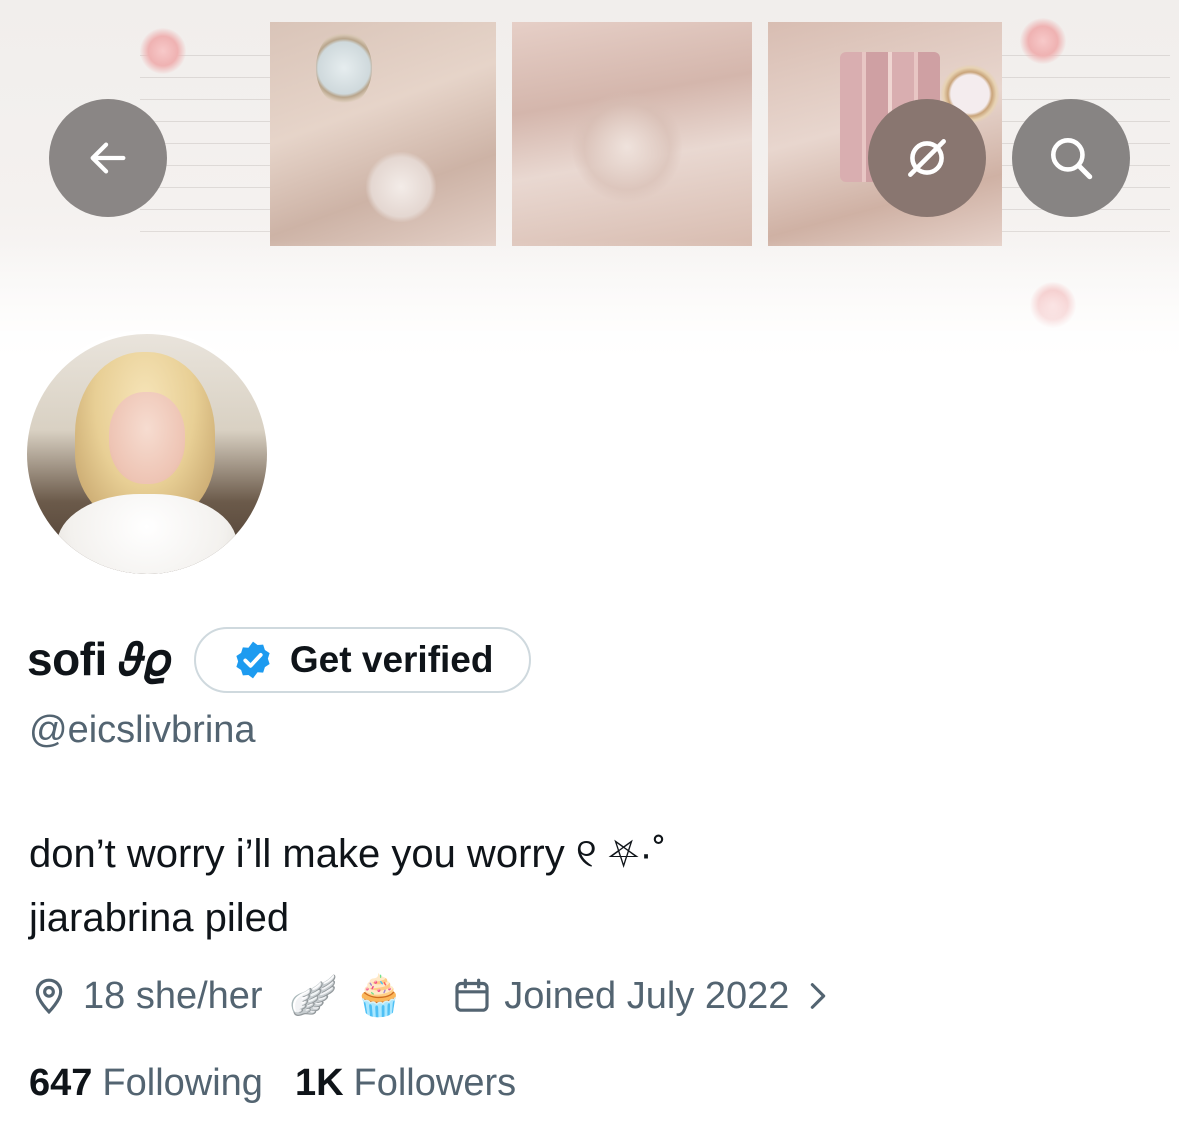 Image resolution: width=1179 pixels, height=1128 pixels. What do you see at coordinates (61, 1082) in the screenshot?
I see `following-count: 647` at bounding box center [61, 1082].